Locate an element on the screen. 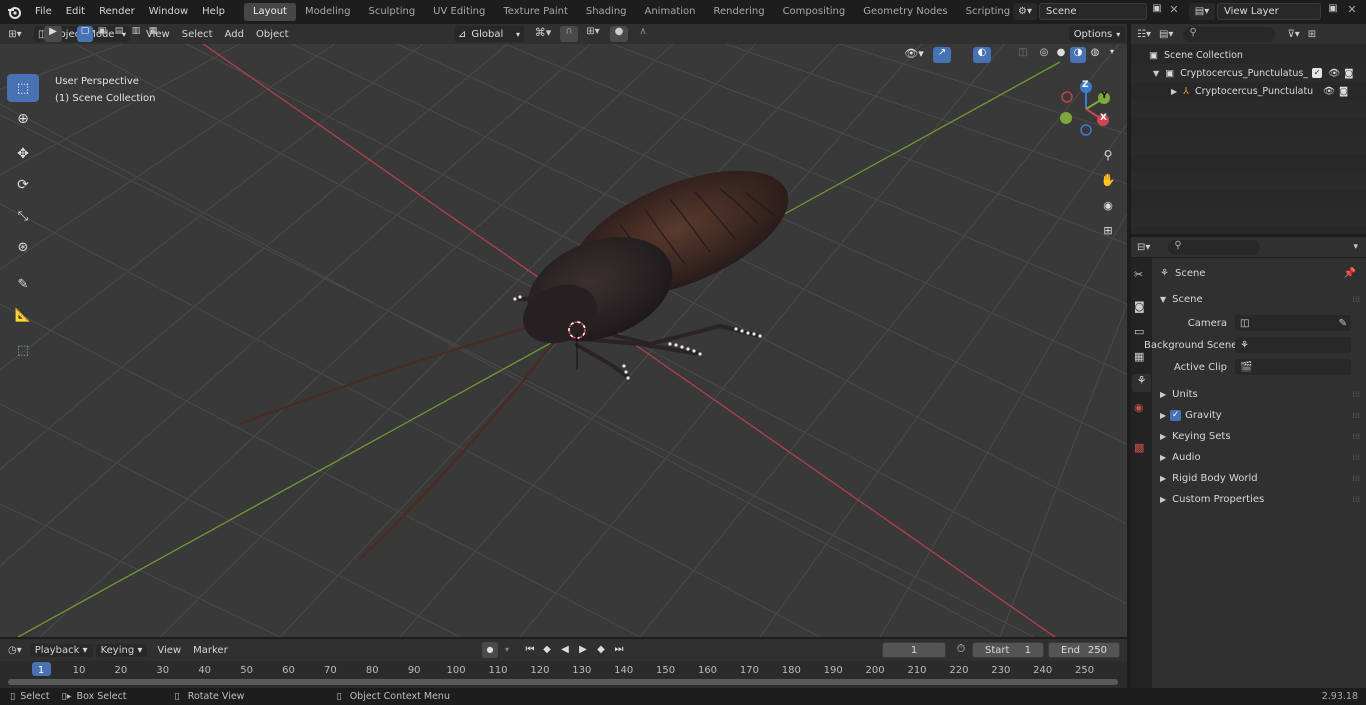 The height and width of the screenshot is (705, 1366). tab-layout: Layout is located at coordinates (269, 12).